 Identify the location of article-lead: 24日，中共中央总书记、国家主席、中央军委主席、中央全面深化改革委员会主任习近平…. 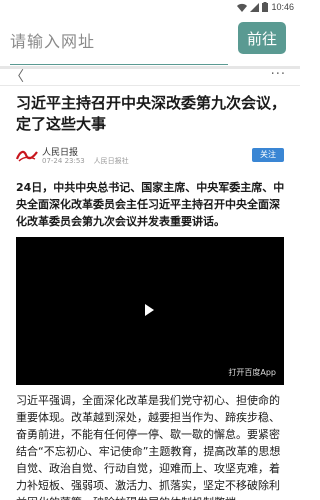
(150, 204).